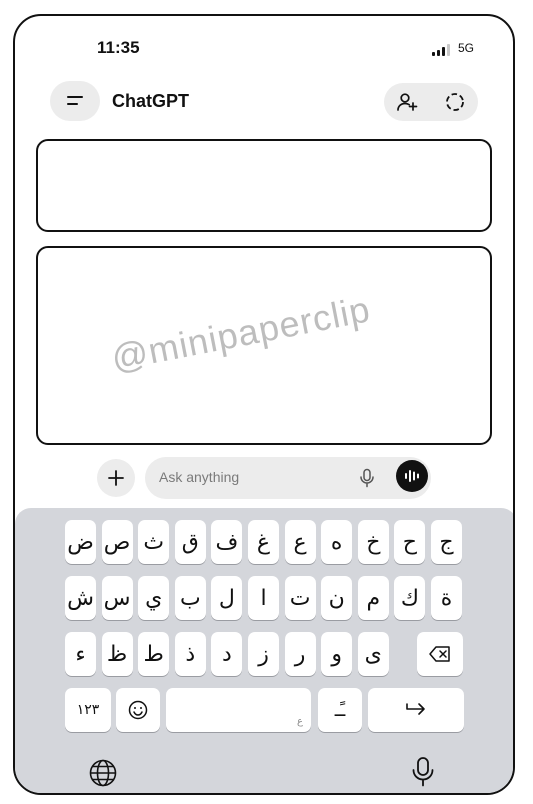 The width and height of the screenshot is (533, 804). What do you see at coordinates (288, 478) in the screenshot?
I see `ask-input: Ask anything` at bounding box center [288, 478].